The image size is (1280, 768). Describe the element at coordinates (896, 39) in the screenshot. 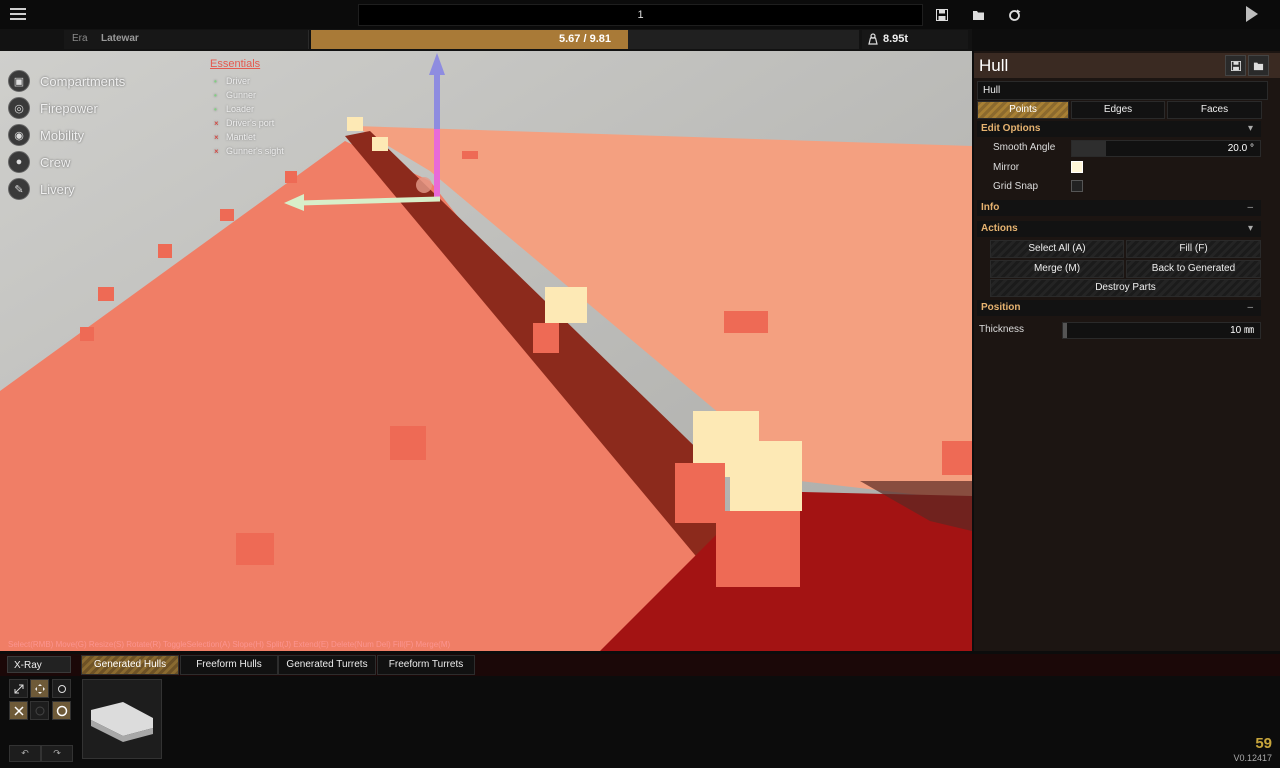

I see `weight-text: 8.95t` at that location.